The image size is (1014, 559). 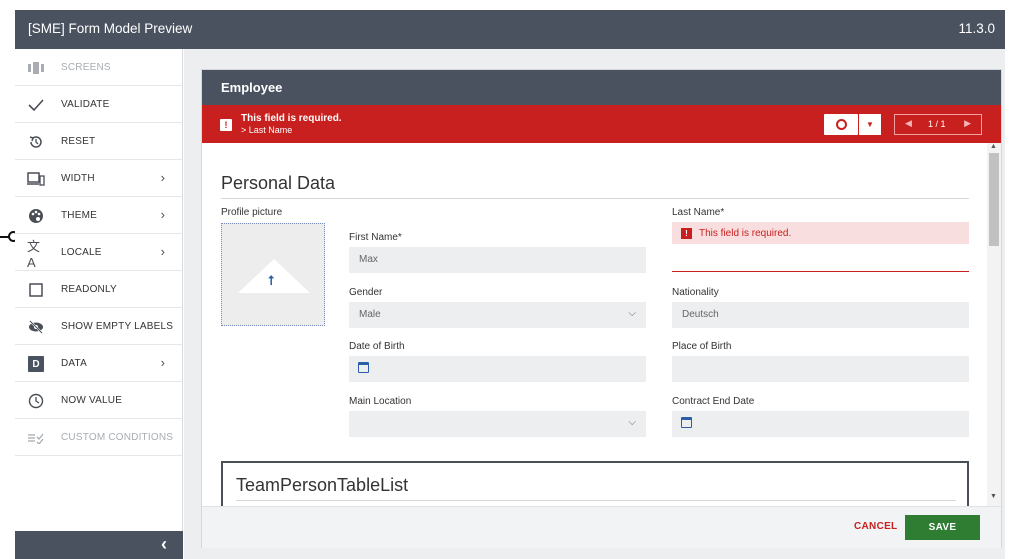 I want to click on check-icon, so click(x=36, y=105).